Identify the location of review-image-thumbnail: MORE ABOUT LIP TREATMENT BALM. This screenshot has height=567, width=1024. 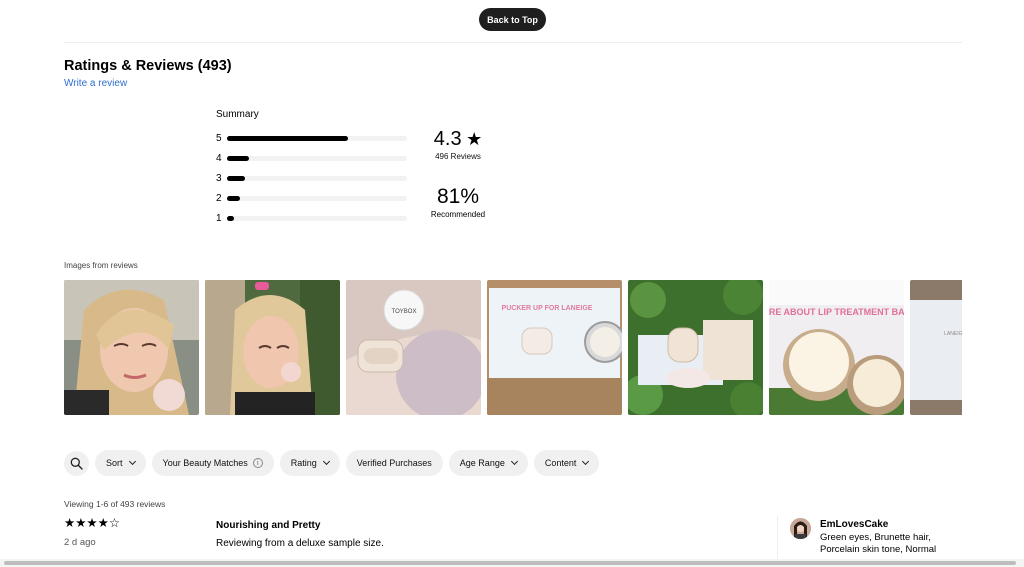
(836, 347).